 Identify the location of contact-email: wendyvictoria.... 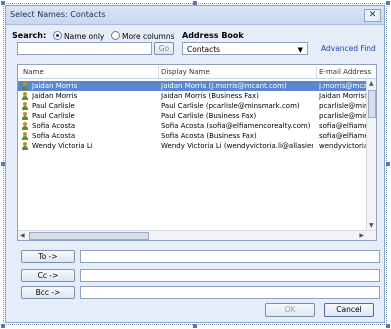
(343, 146).